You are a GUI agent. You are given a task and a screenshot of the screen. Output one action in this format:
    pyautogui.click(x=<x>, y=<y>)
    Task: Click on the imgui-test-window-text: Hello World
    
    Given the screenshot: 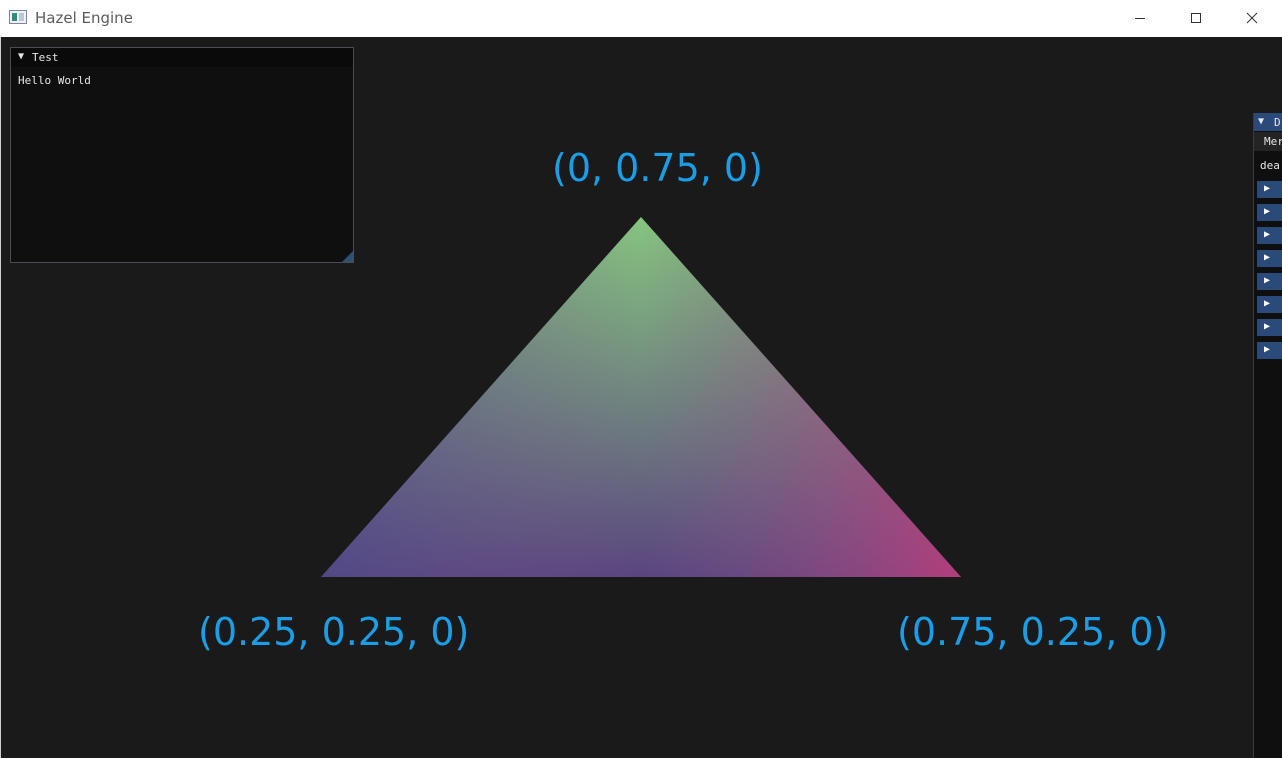 What is the action you would take?
    pyautogui.click(x=54, y=80)
    